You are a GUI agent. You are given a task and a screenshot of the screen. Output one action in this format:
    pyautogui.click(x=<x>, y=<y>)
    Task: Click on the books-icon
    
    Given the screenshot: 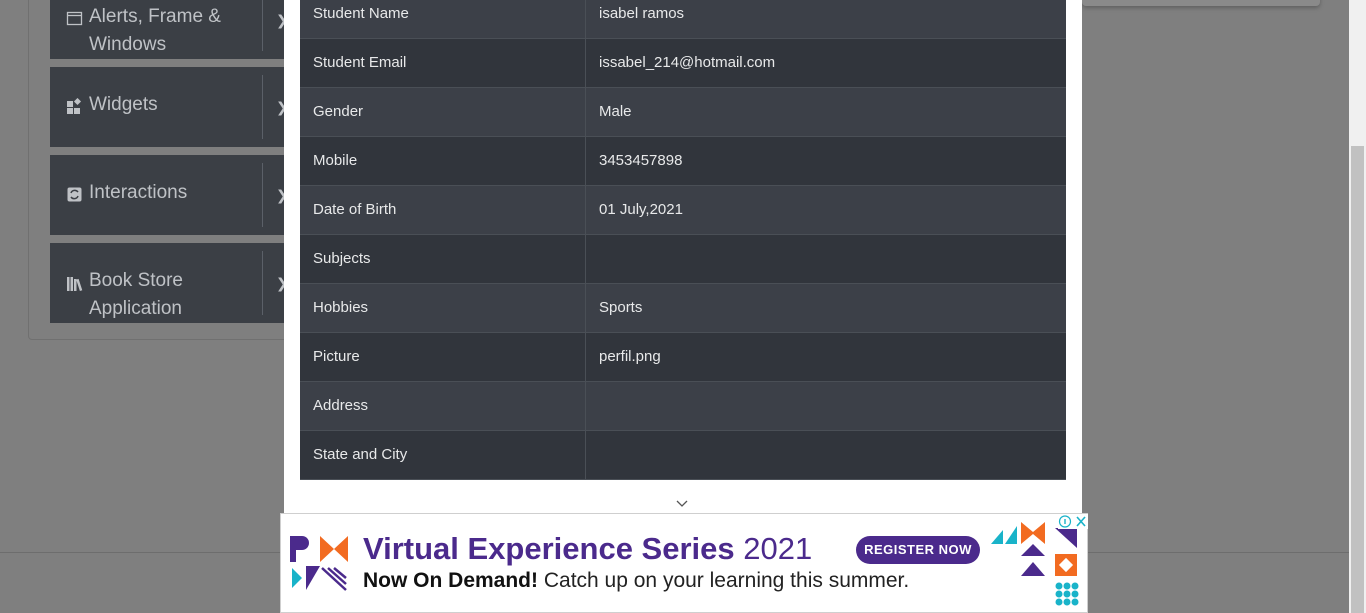 What is the action you would take?
    pyautogui.click(x=75, y=284)
    